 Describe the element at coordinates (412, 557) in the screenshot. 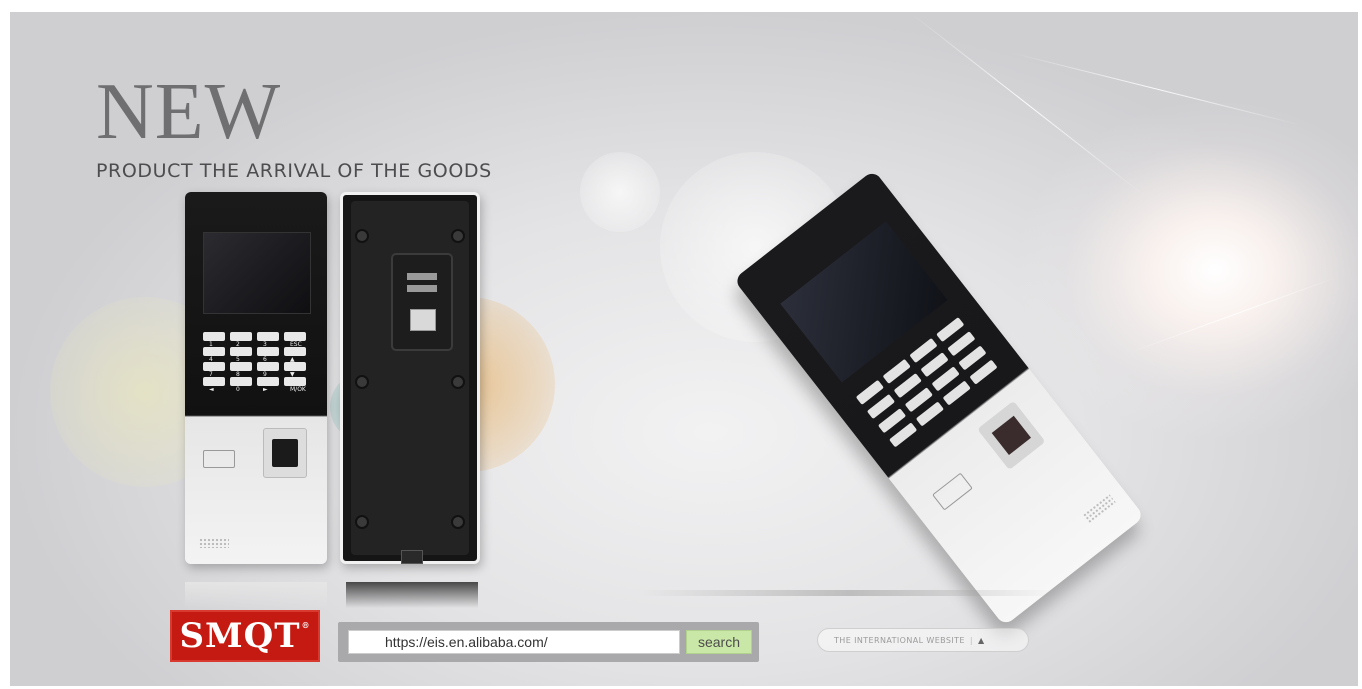

I see `mount-clip` at that location.